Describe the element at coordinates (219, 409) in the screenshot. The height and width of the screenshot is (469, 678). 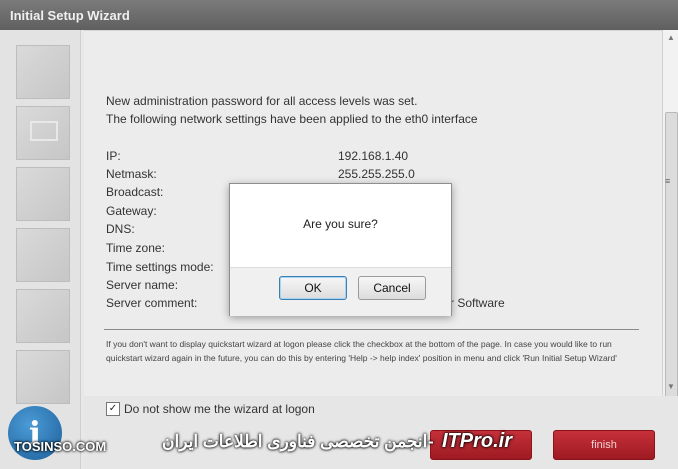
I see `checkbox-label: Do not show me the wizard at logon` at that location.